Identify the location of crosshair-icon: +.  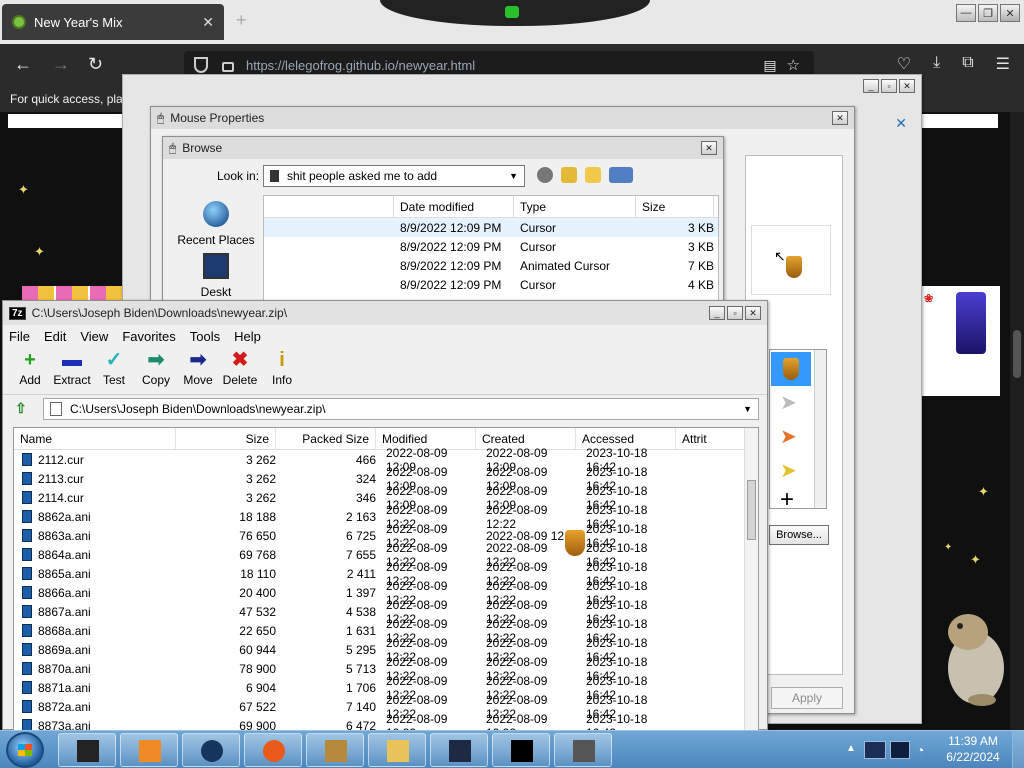
(787, 500).